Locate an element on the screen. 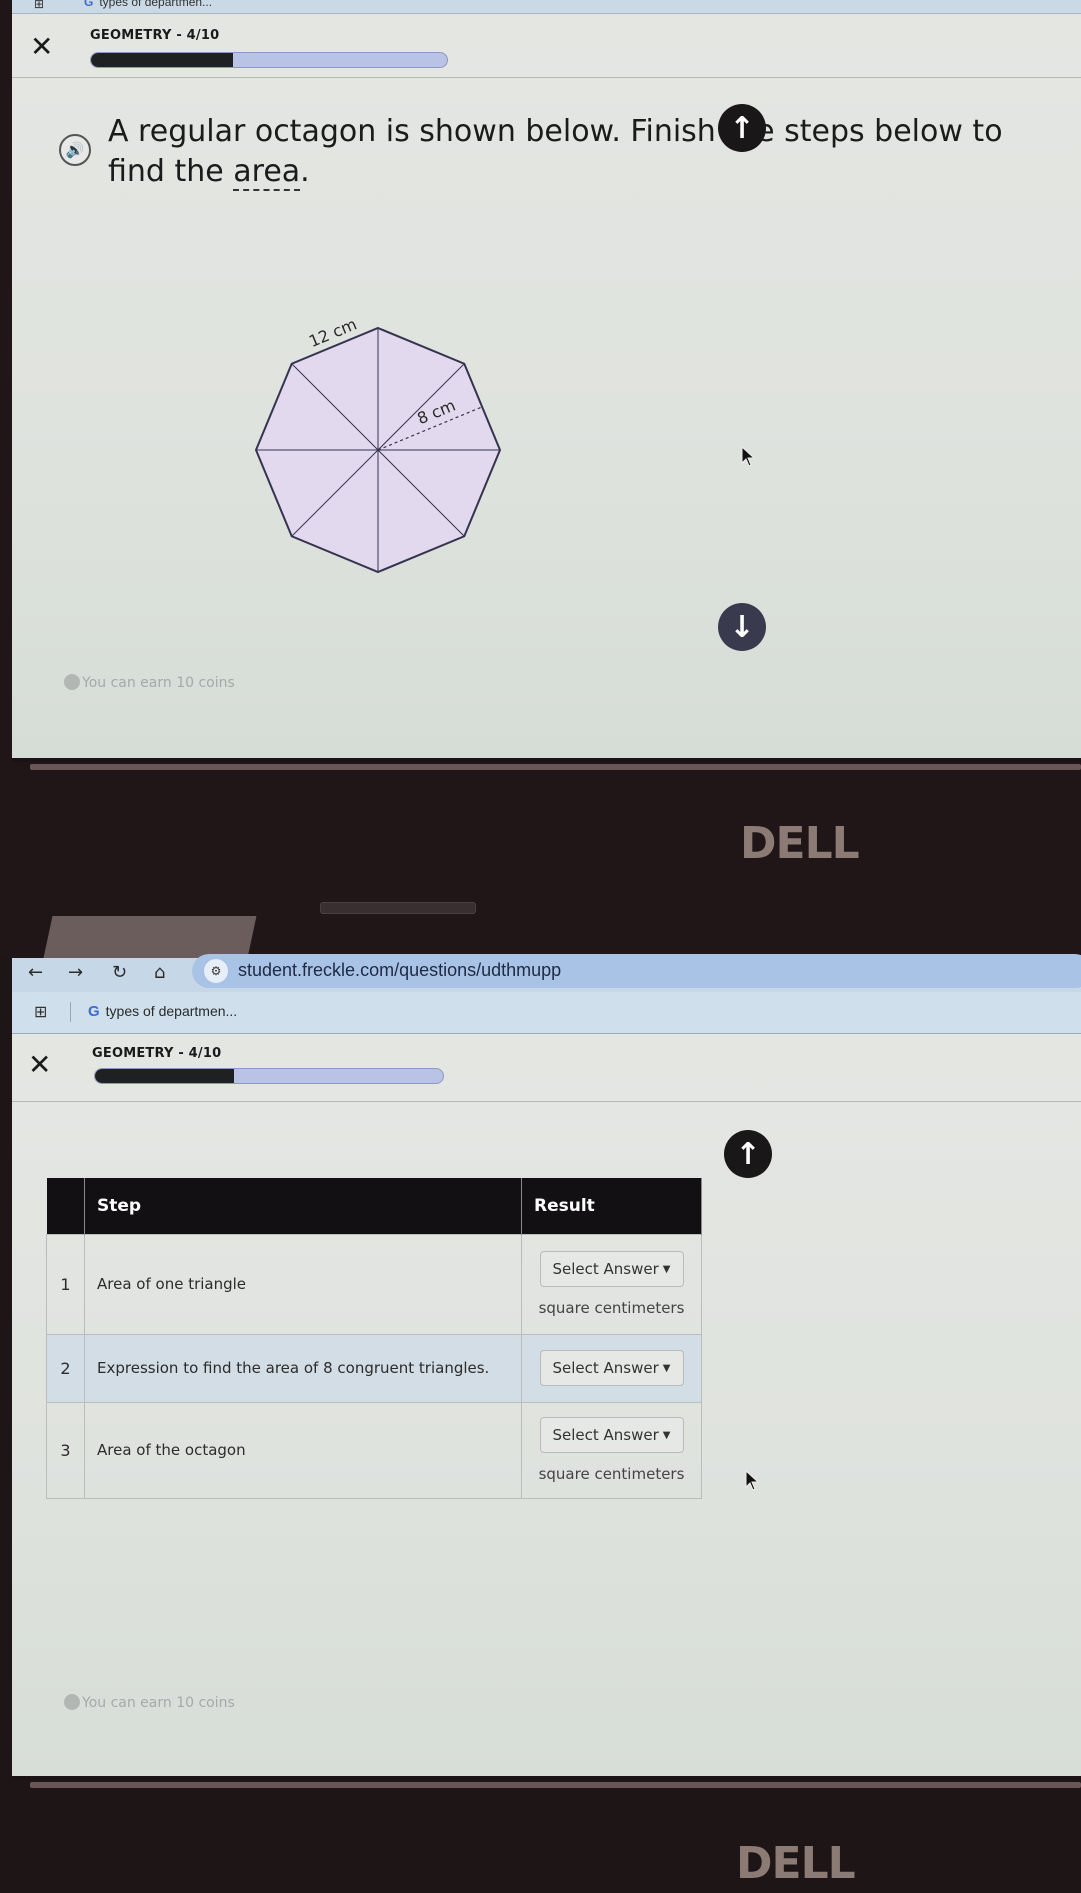 The height and width of the screenshot is (1893, 1081). header-result: Result is located at coordinates (611, 1206).